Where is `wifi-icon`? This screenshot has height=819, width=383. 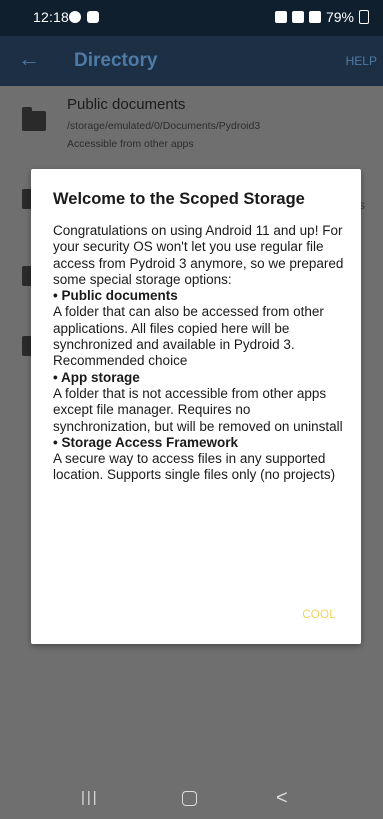
wifi-icon is located at coordinates (297, 17).